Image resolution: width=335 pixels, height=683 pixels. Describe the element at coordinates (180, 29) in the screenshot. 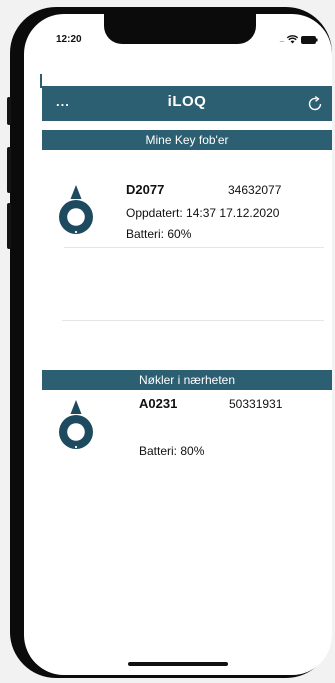

I see `notch` at that location.